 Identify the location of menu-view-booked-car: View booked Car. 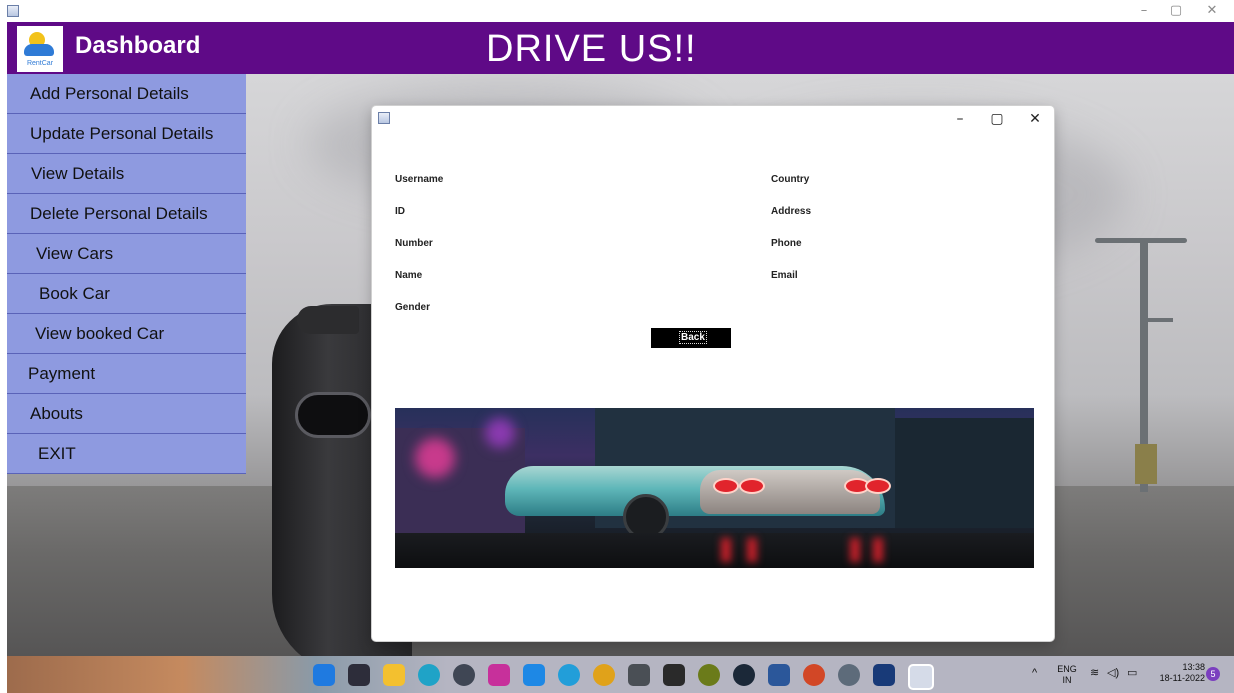
(126, 334).